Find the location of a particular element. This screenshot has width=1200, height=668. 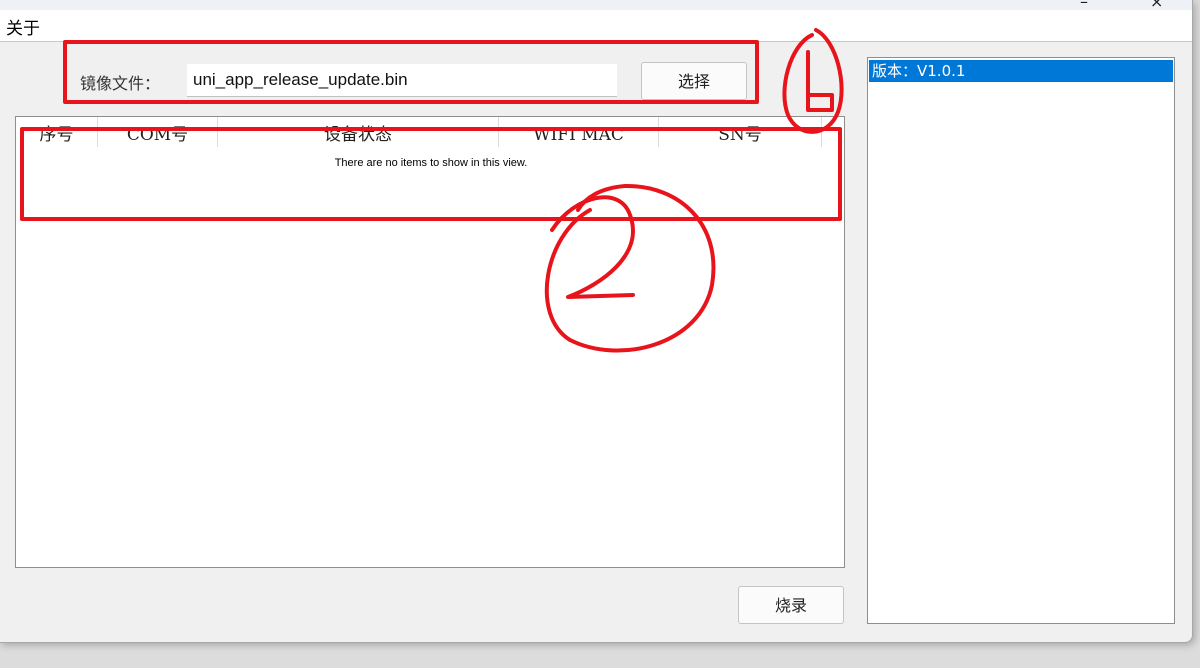

burn-button: 烧录 is located at coordinates (791, 605).